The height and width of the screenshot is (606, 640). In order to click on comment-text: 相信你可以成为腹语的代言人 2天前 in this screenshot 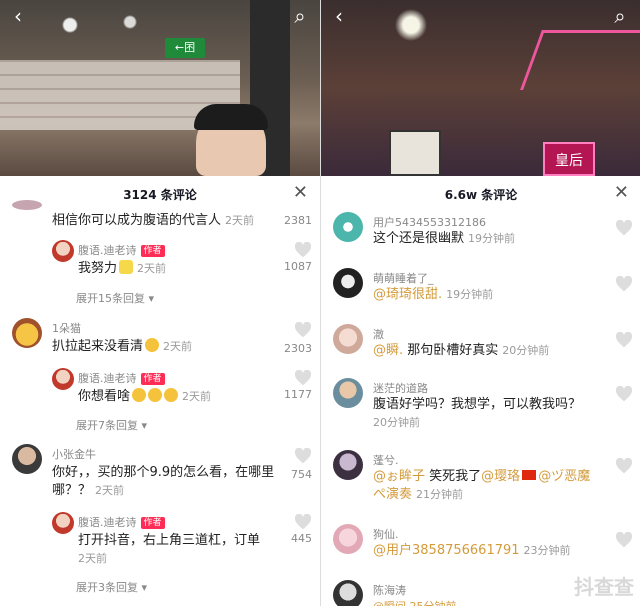, I will do `click(153, 220)`.